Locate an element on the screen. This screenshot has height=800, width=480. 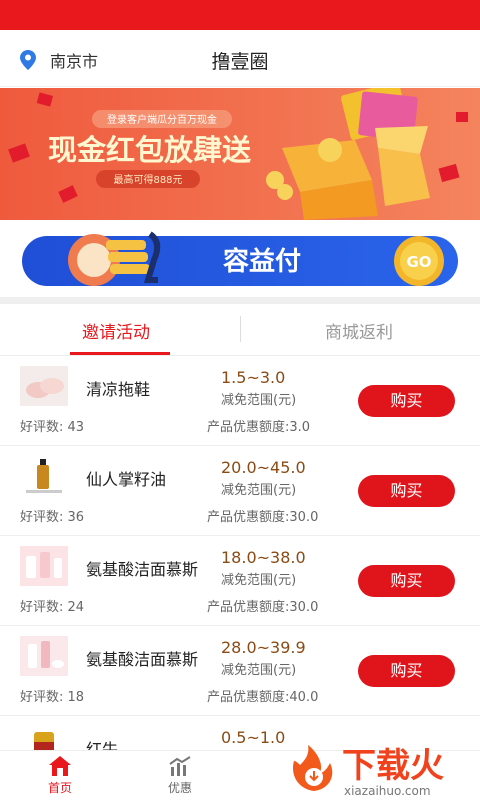
home-icon is located at coordinates (60, 766).